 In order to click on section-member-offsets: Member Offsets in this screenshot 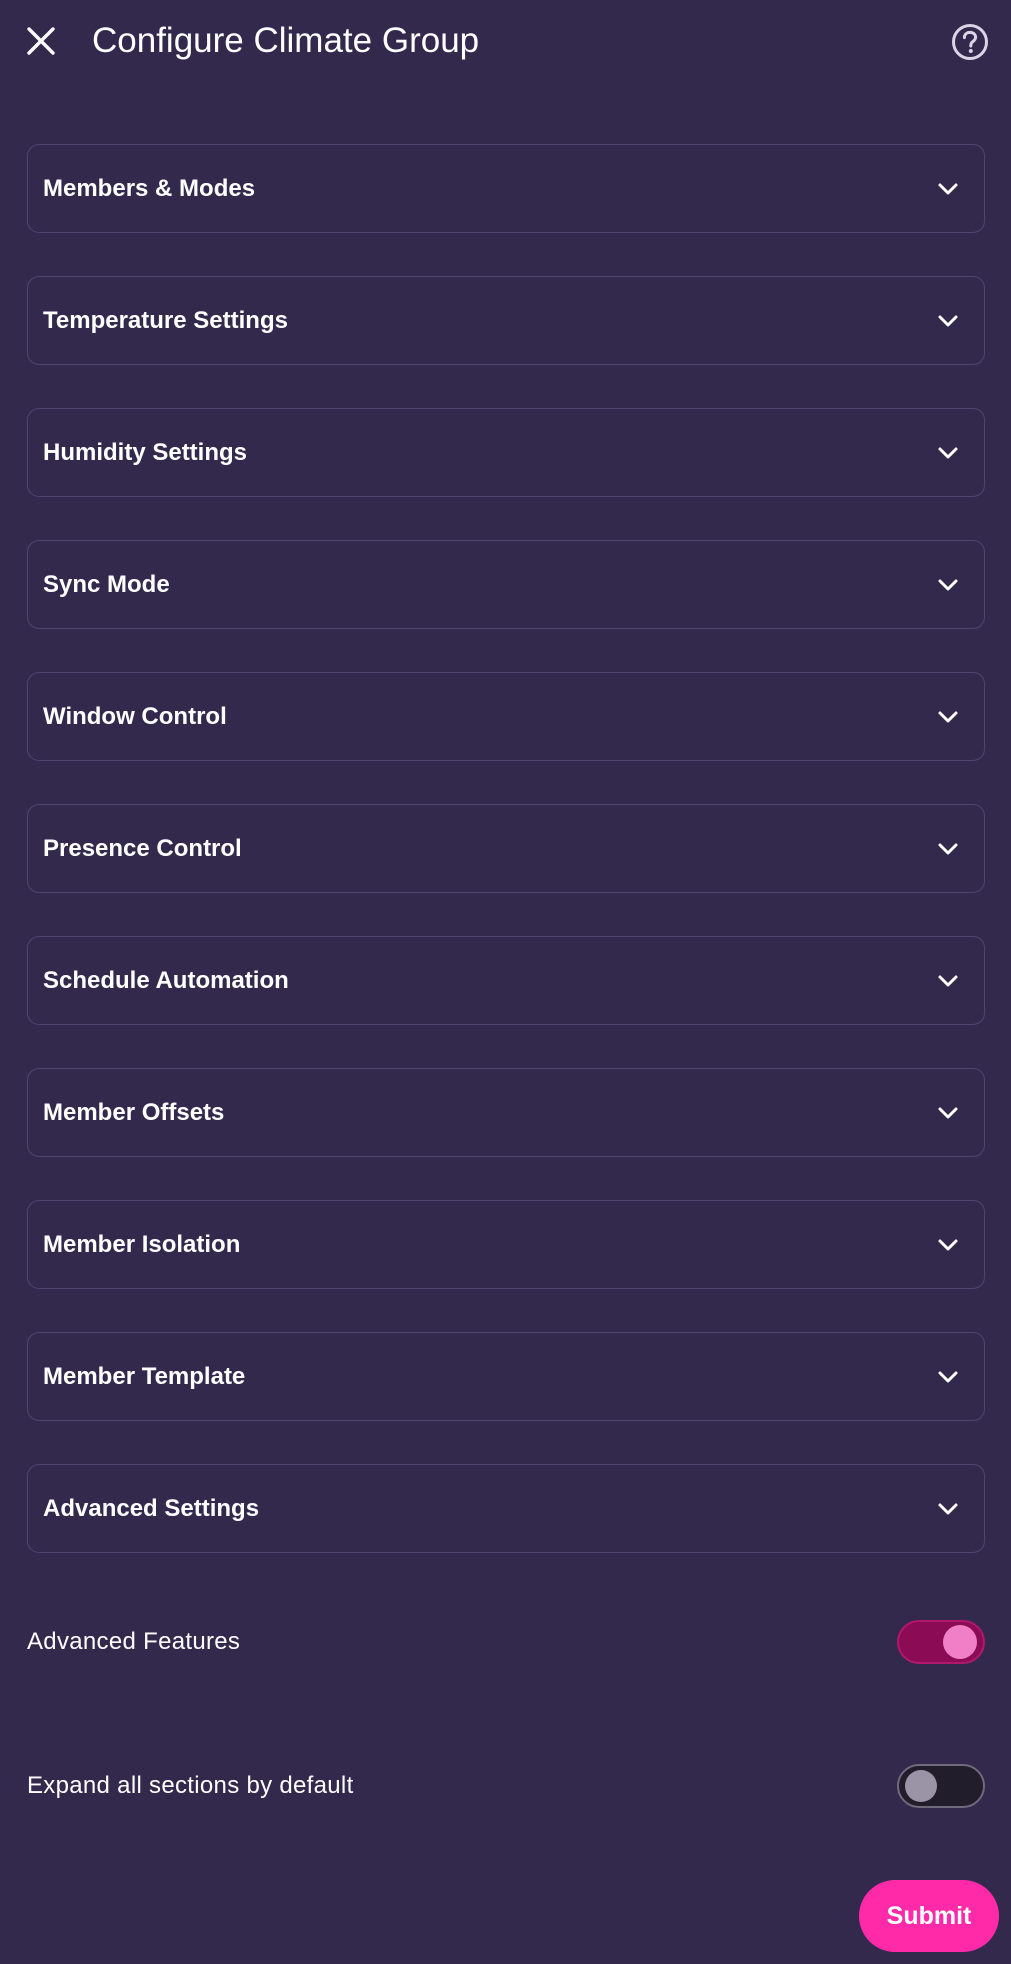, I will do `click(506, 1112)`.